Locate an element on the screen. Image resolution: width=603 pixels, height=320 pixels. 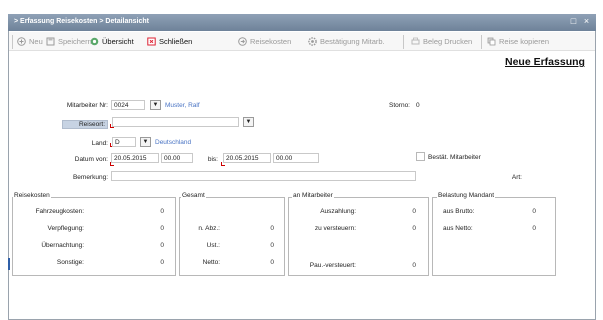
storno-label: Storno: is located at coordinates (399, 105).